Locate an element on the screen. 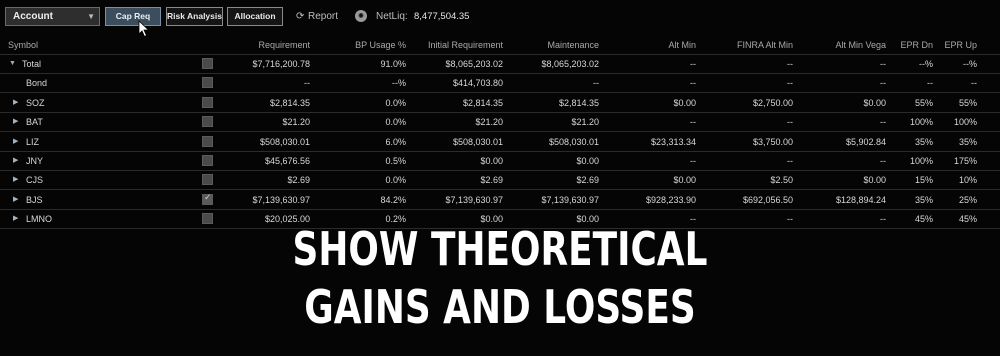 Image resolution: width=1000 pixels, height=356 pixels. netliq-icon: ◉ is located at coordinates (361, 16).